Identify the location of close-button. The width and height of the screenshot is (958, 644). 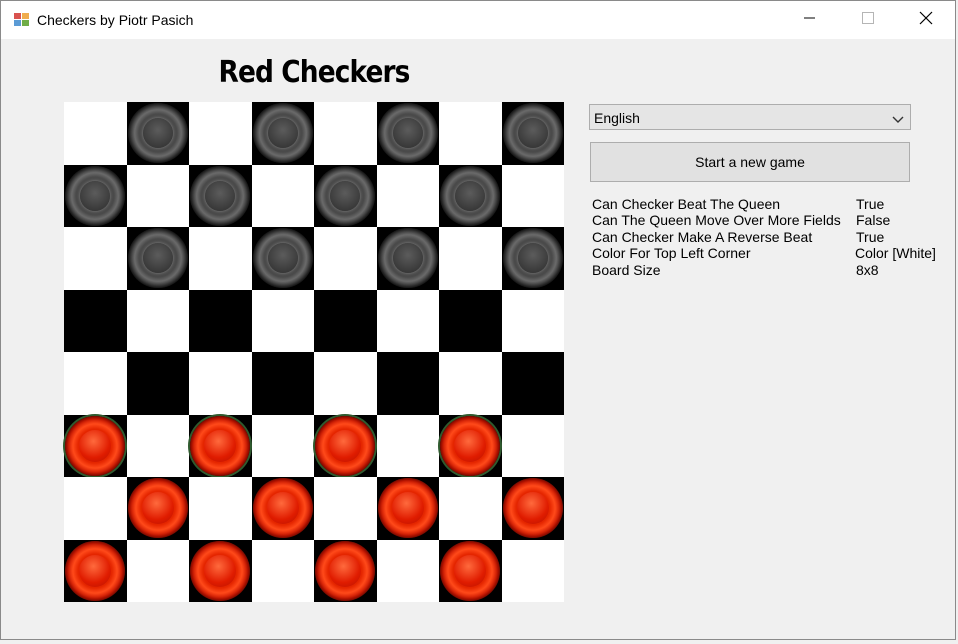
(926, 20).